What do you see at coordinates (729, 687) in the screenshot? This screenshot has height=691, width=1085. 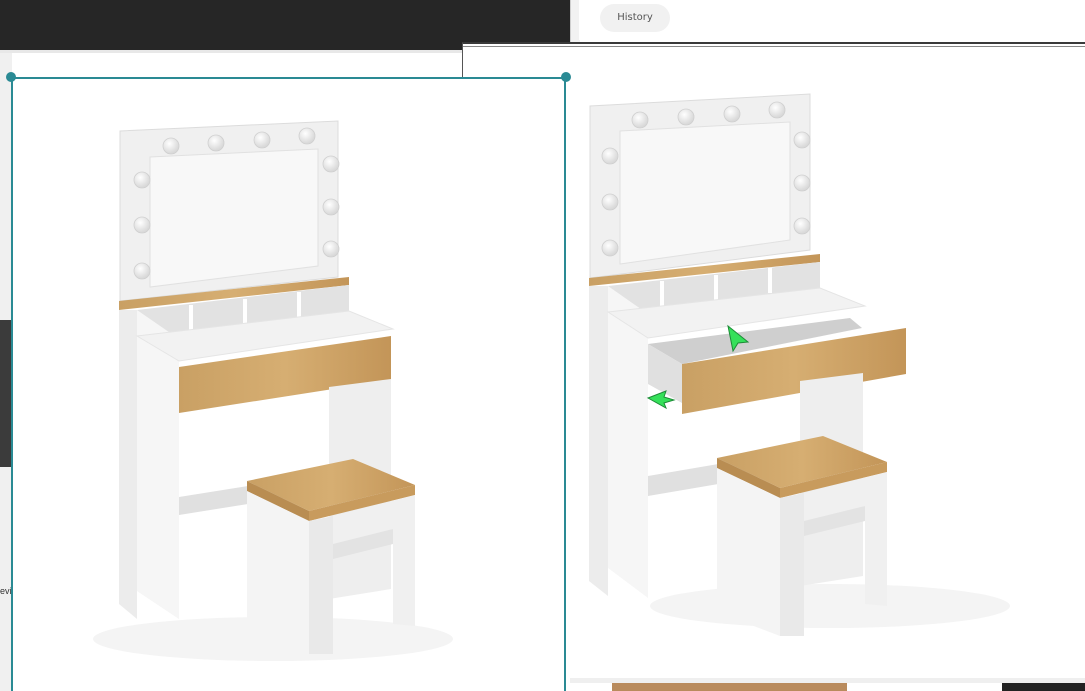 I see `bottom-wood-fragment` at bounding box center [729, 687].